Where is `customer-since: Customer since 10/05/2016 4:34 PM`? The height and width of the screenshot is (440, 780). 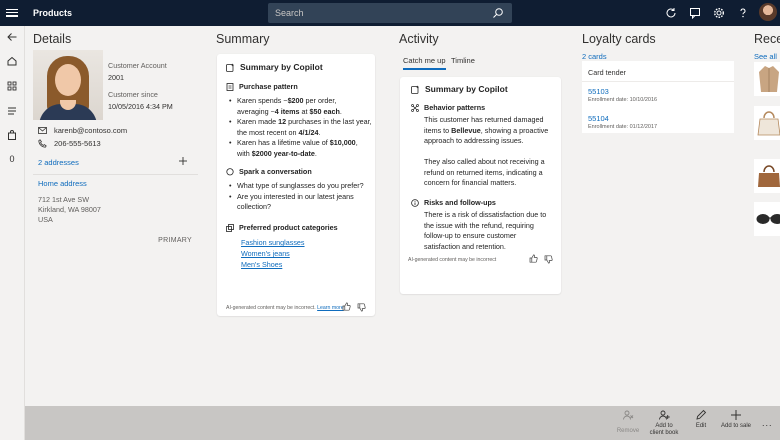 customer-since: Customer since 10/05/2016 4:34 PM is located at coordinates (140, 100).